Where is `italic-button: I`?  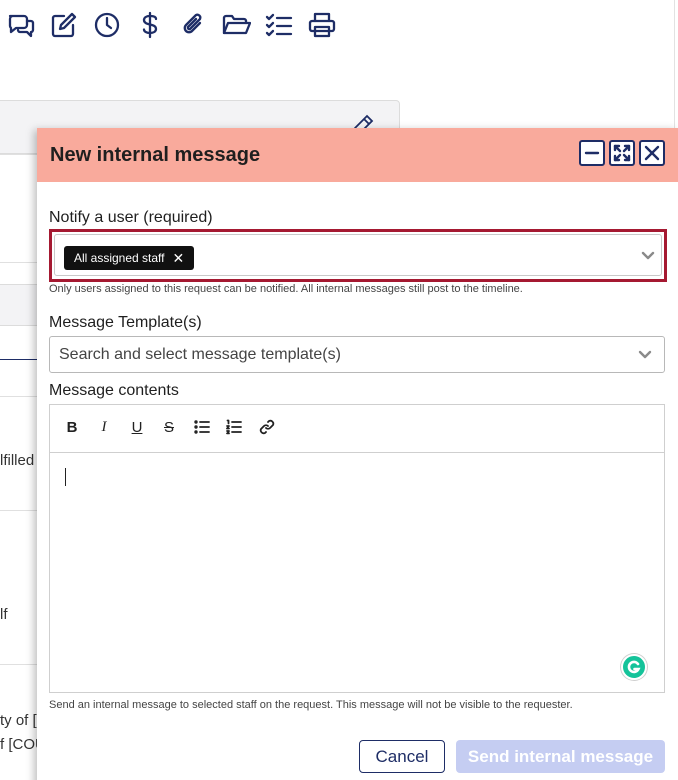 italic-button: I is located at coordinates (104, 427).